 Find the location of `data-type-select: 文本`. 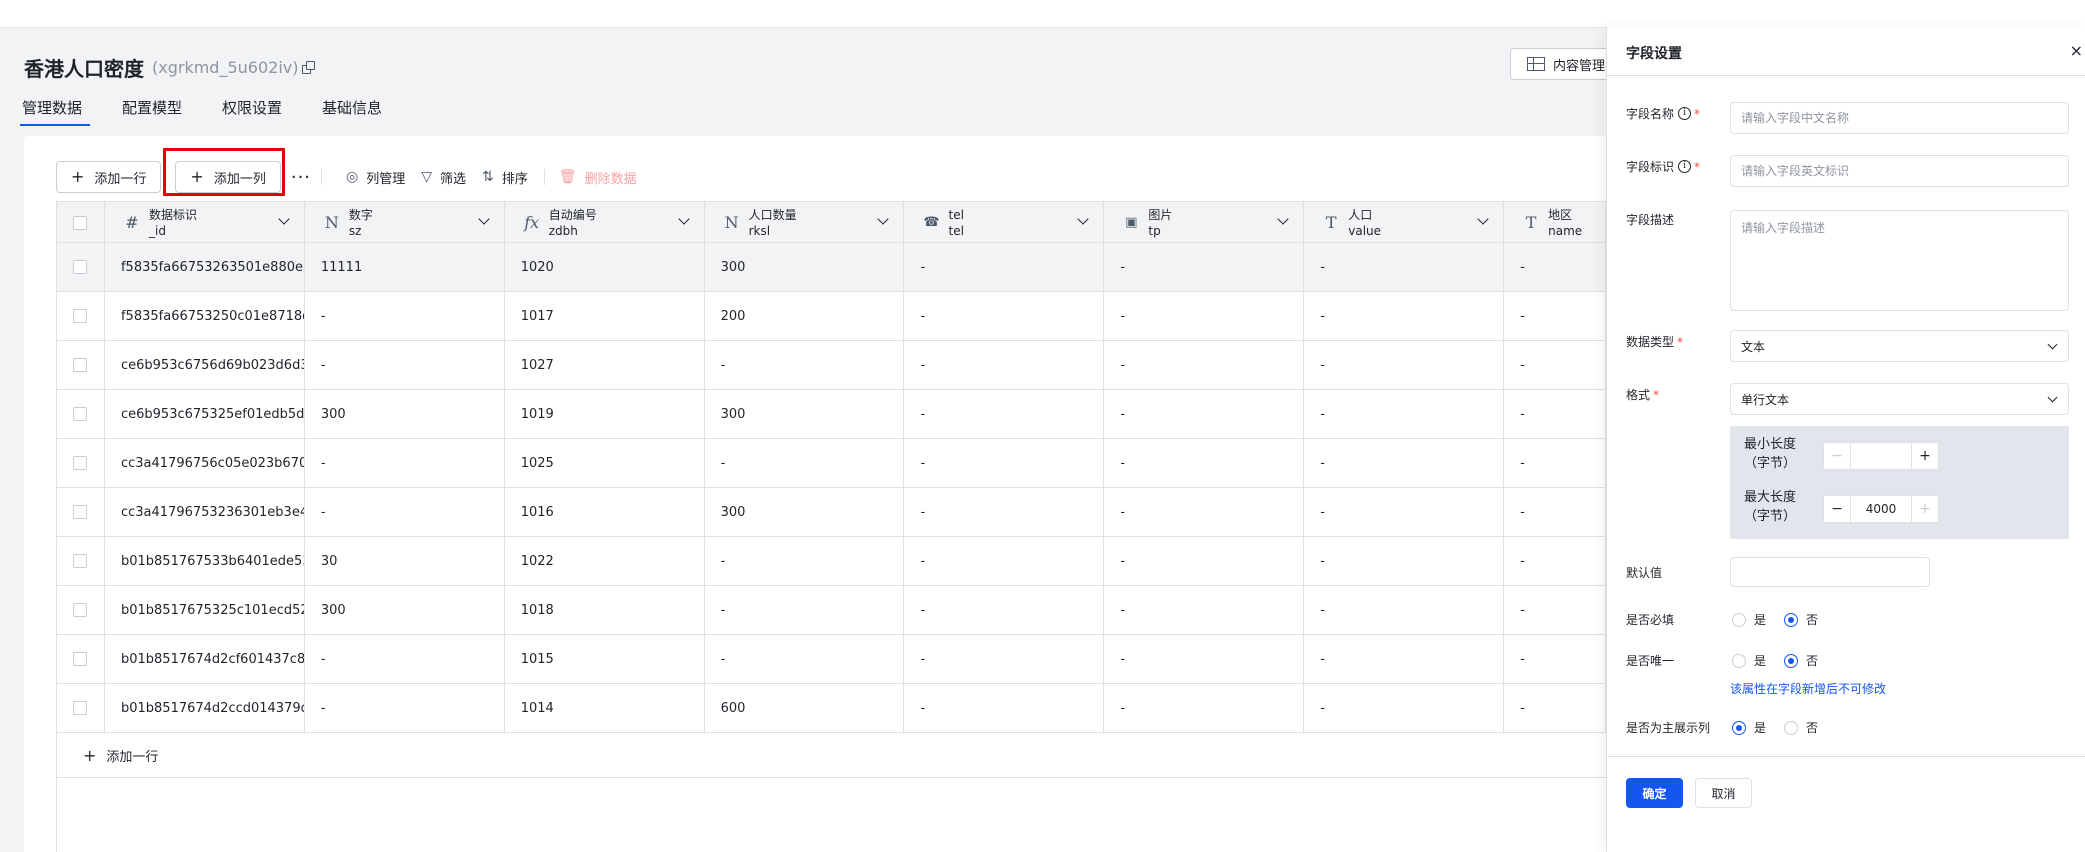

data-type-select: 文本 is located at coordinates (1899, 346).